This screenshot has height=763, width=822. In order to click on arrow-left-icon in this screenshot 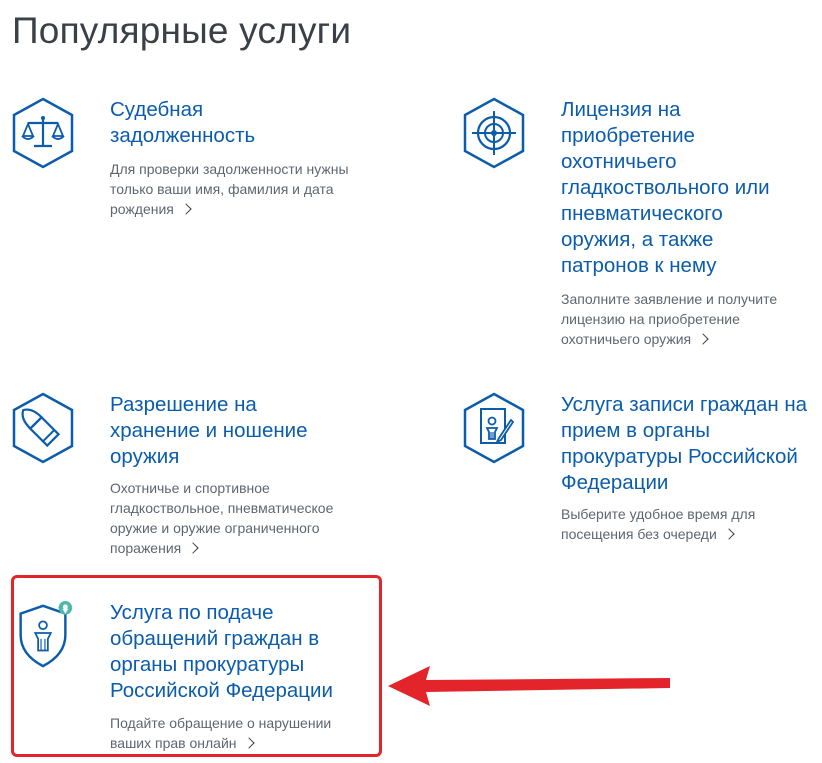, I will do `click(529, 686)`.